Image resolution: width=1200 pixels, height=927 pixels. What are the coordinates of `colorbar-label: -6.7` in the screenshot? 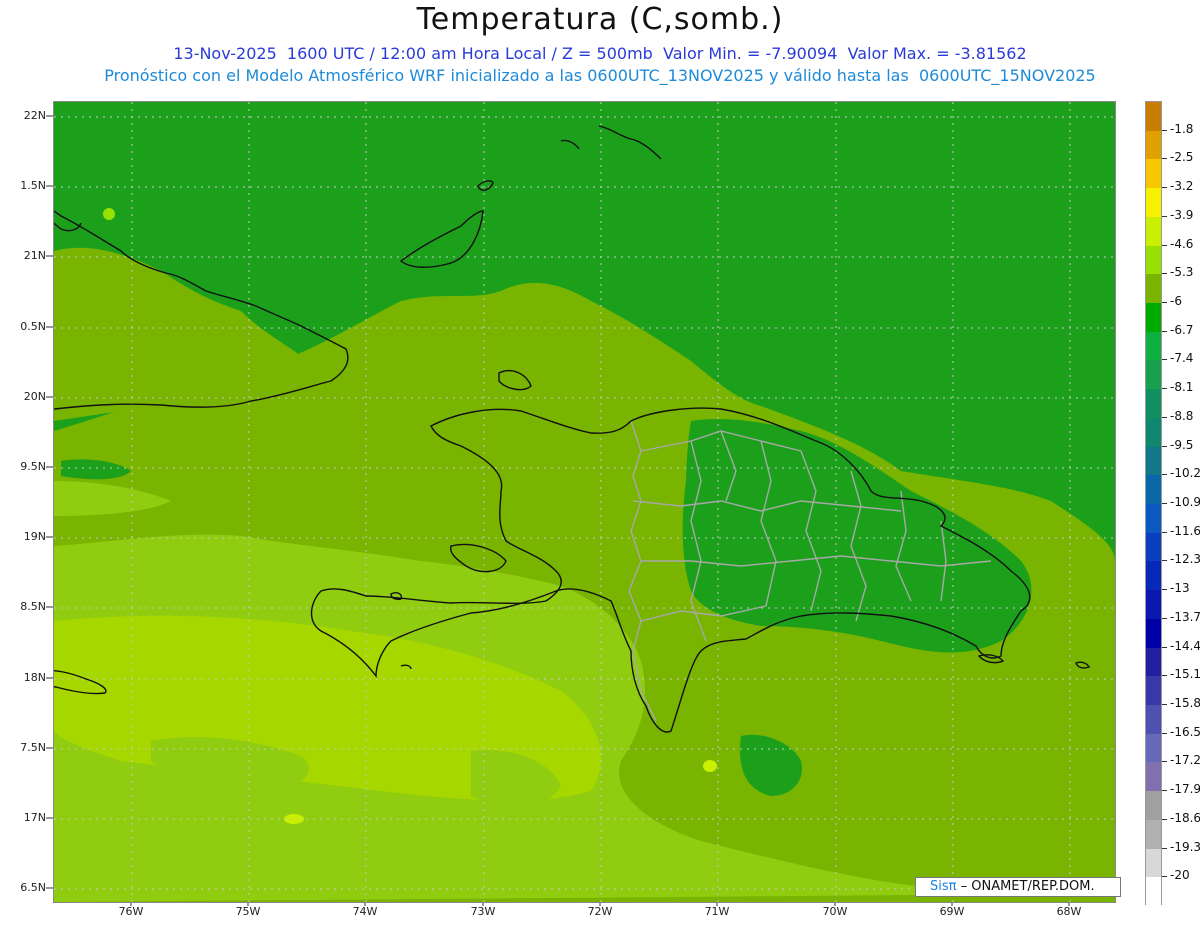 It's located at (1182, 329).